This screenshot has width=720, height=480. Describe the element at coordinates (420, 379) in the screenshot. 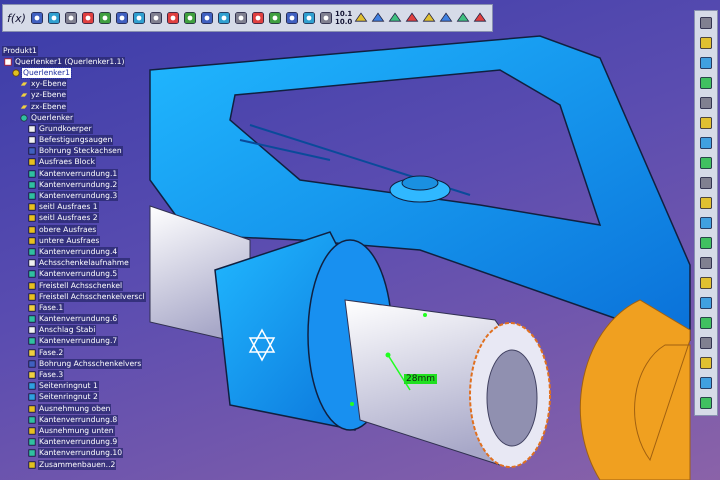

I see `dimension-label: 28mm` at that location.